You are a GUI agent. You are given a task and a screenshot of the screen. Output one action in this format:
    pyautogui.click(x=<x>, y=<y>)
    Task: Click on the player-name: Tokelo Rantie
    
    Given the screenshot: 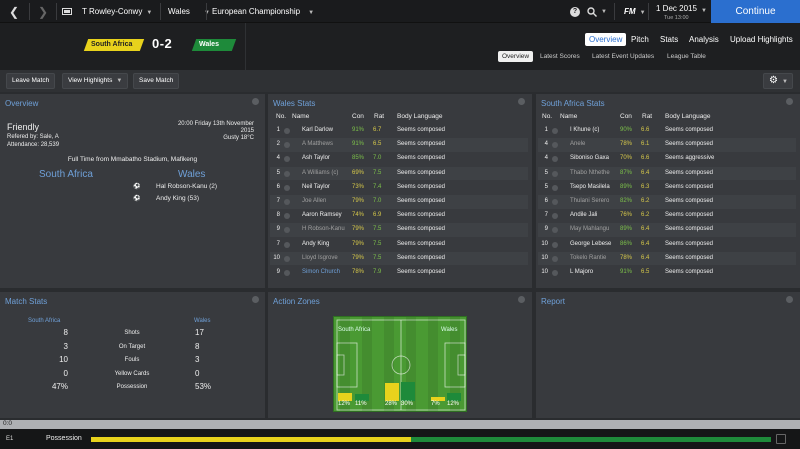 What is the action you would take?
    pyautogui.click(x=588, y=257)
    